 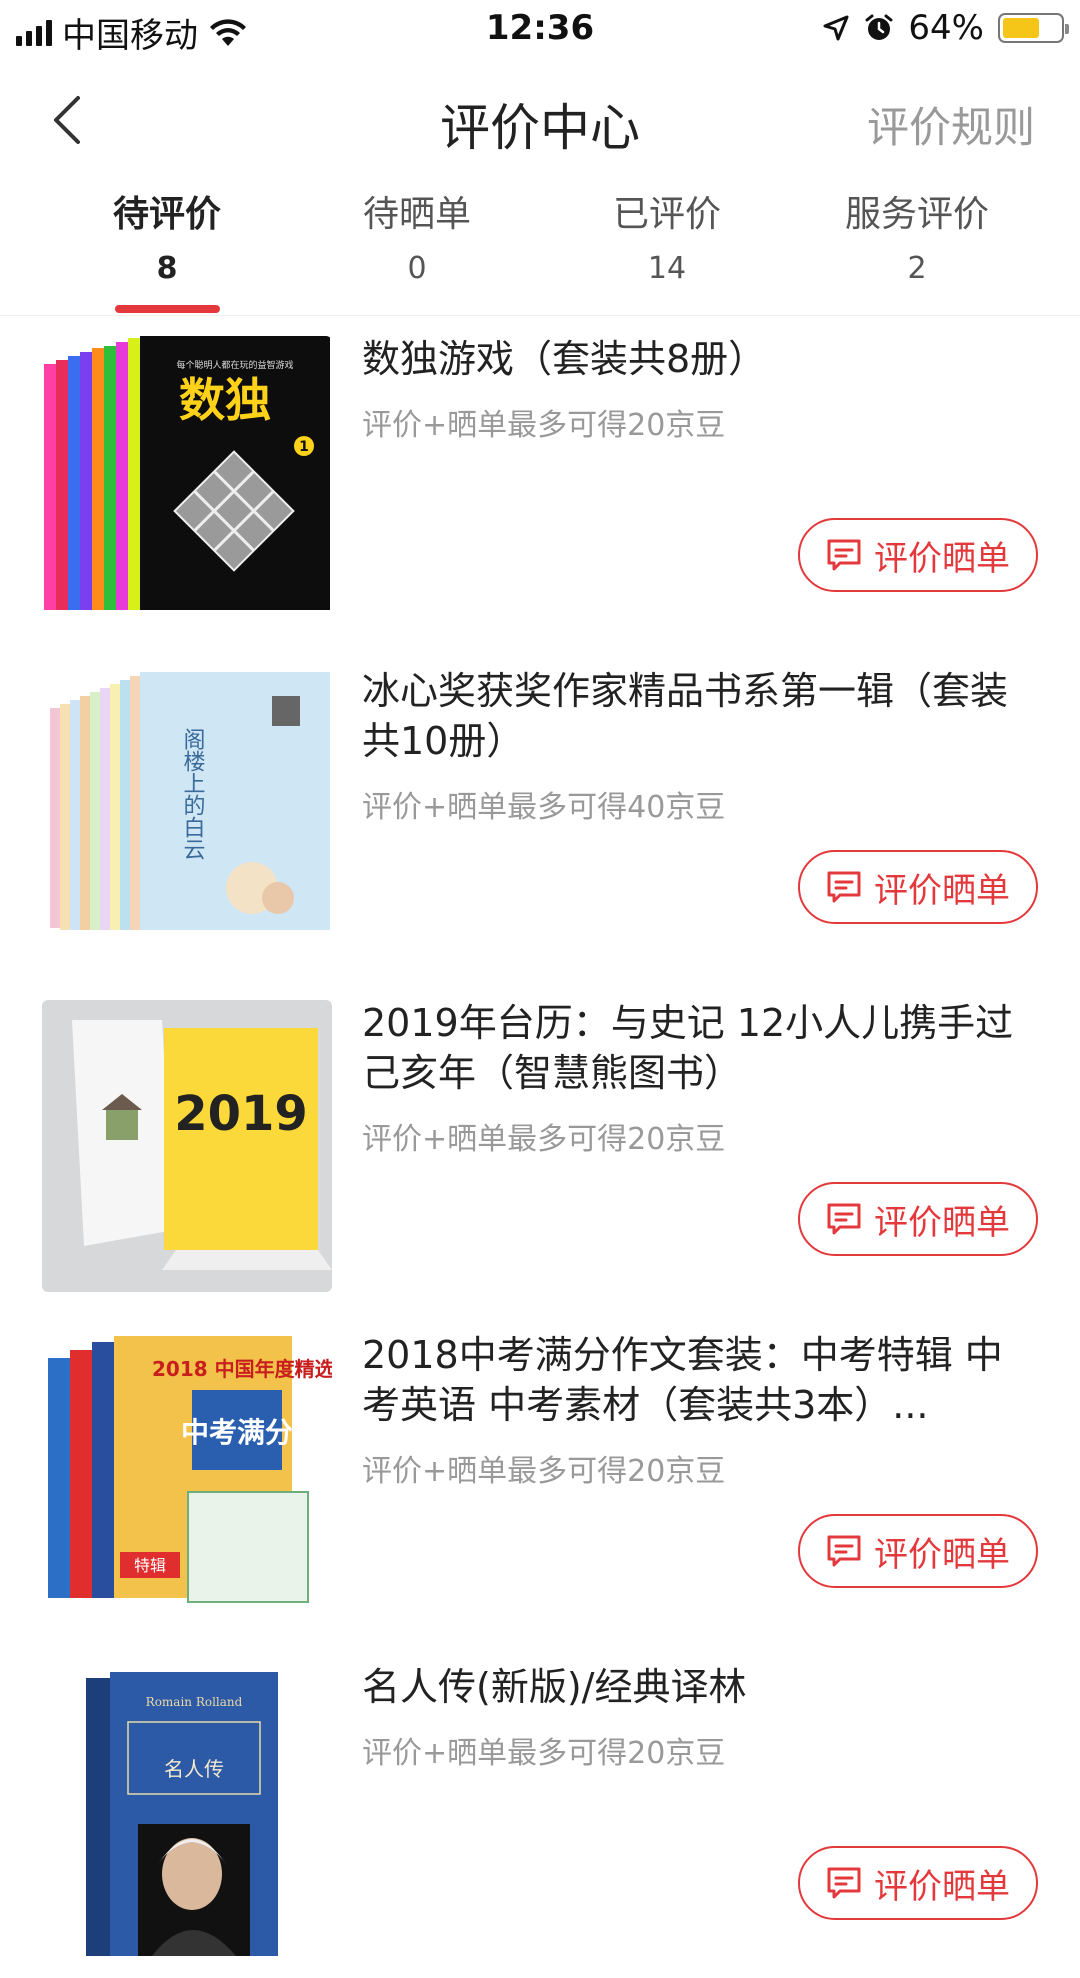 What do you see at coordinates (150, 1565) in the screenshot?
I see `cover-badge: 特辑` at bounding box center [150, 1565].